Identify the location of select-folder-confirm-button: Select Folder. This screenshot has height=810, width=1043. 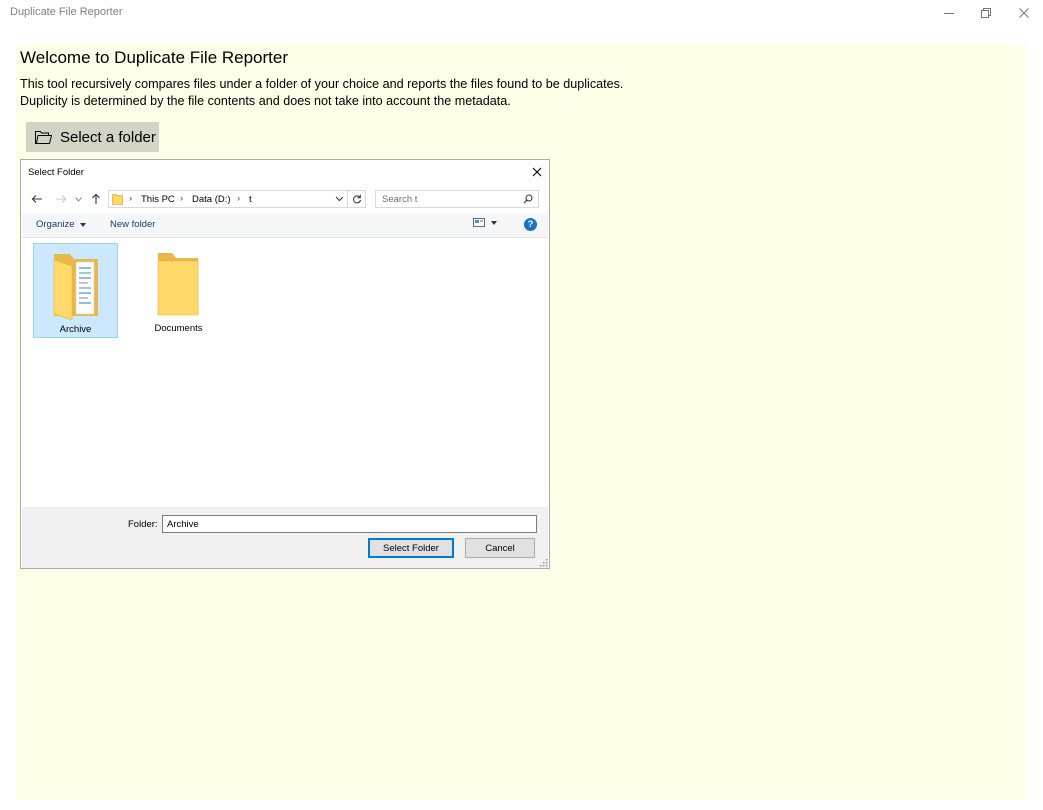
(411, 548).